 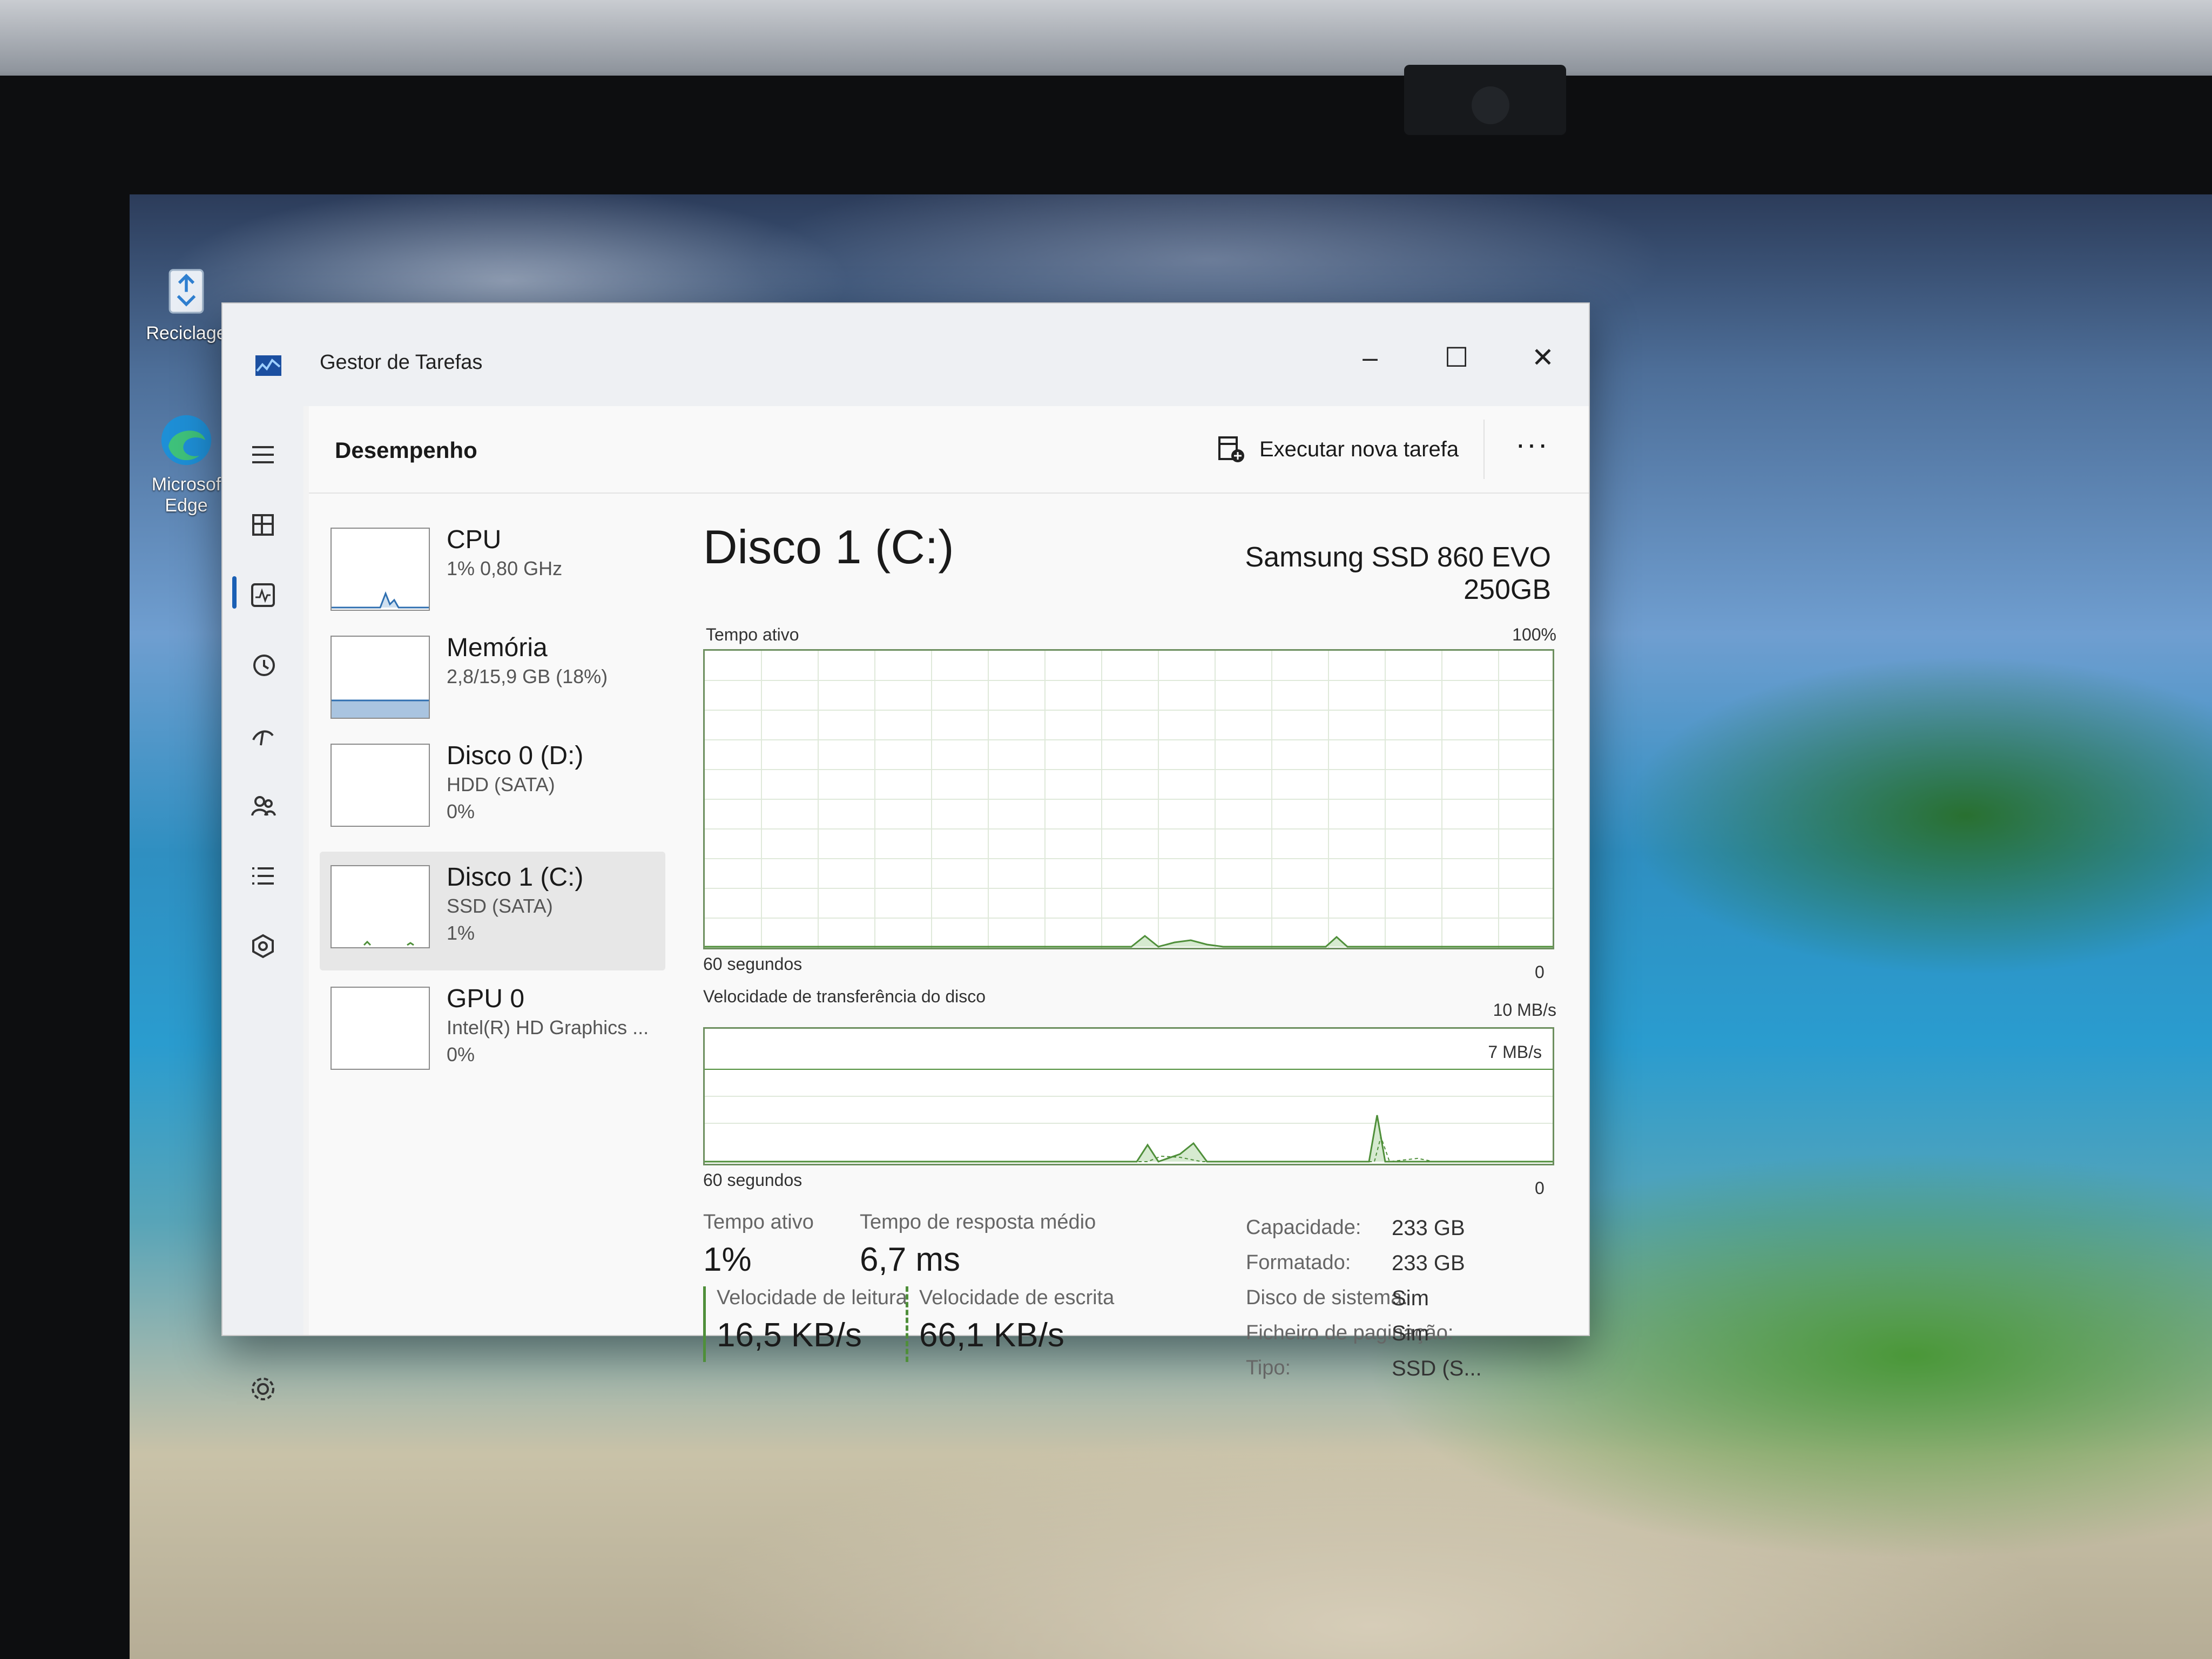 What do you see at coordinates (501, 784) in the screenshot?
I see `device-detail: HDD (SATA)` at bounding box center [501, 784].